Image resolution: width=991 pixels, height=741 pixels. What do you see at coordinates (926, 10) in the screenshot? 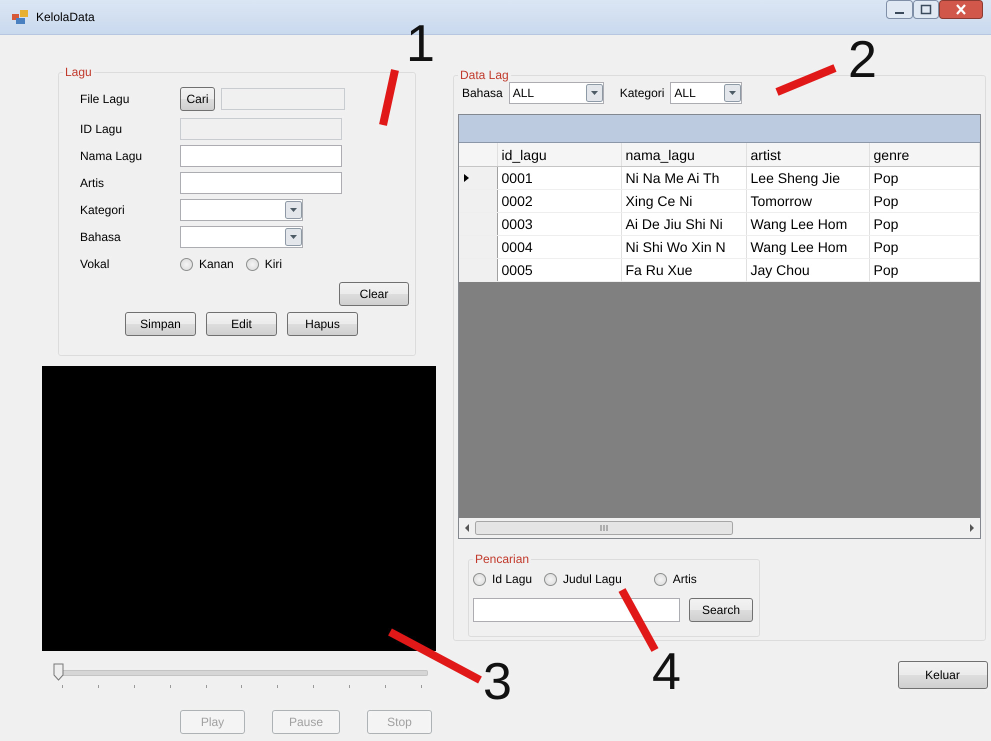
I see `maximize-icon` at bounding box center [926, 10].